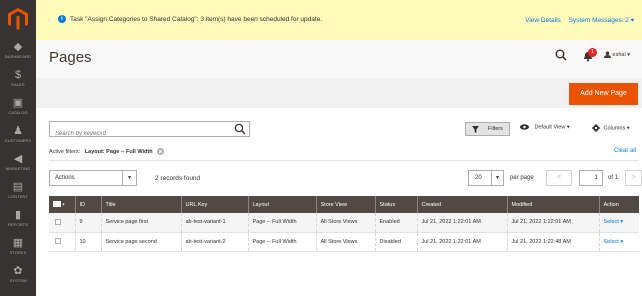  What do you see at coordinates (487, 129) in the screenshot?
I see `filters-button: Filters` at bounding box center [487, 129].